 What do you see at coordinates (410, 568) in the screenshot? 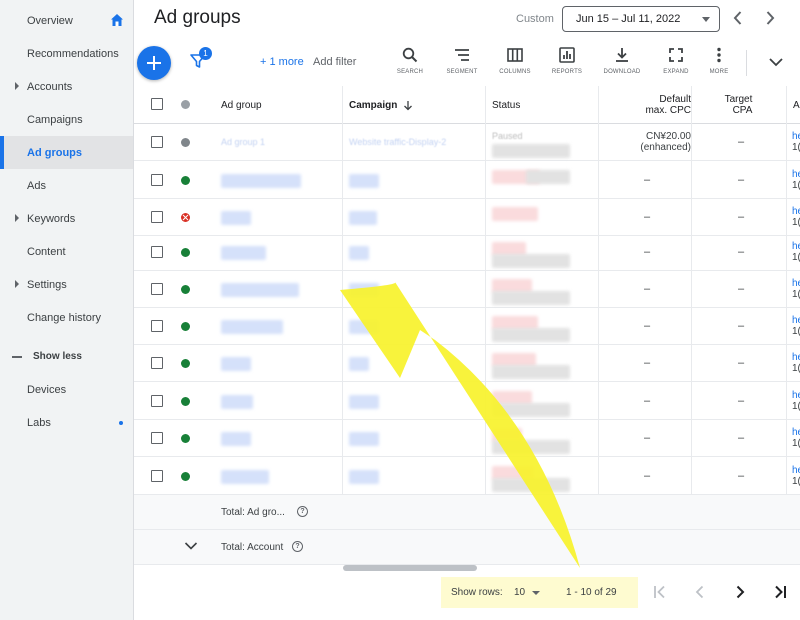
I see `horizontal-scrollbar-thumb` at bounding box center [410, 568].